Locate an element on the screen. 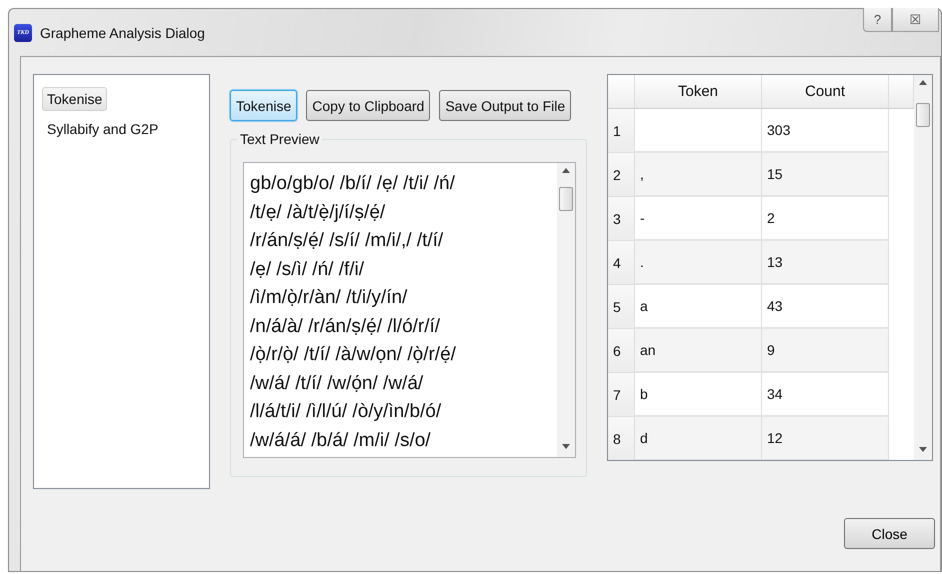 This screenshot has width=942, height=574. toolbar-button: Tokenise is located at coordinates (264, 105).